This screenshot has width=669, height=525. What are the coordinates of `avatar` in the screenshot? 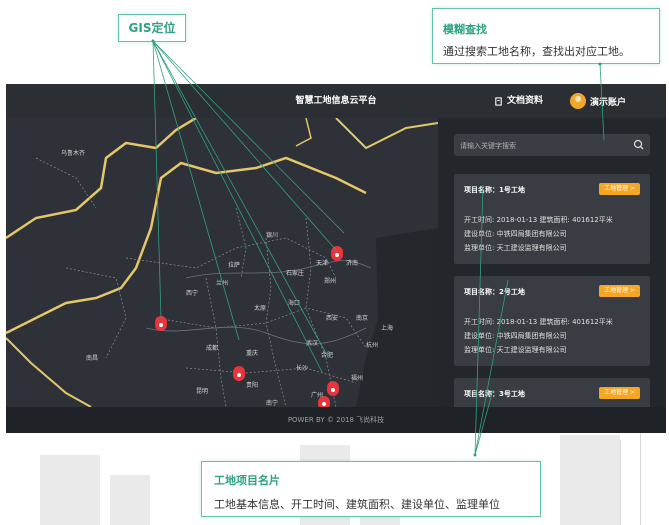 It's located at (578, 101).